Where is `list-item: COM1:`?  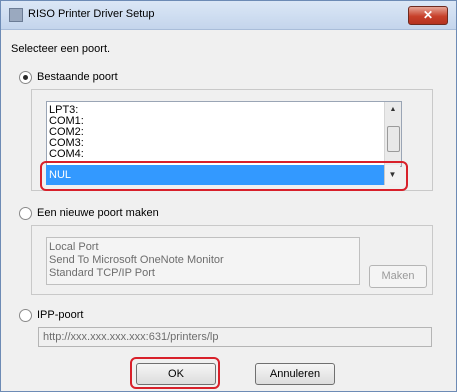 list-item: COM1: is located at coordinates (224, 121).